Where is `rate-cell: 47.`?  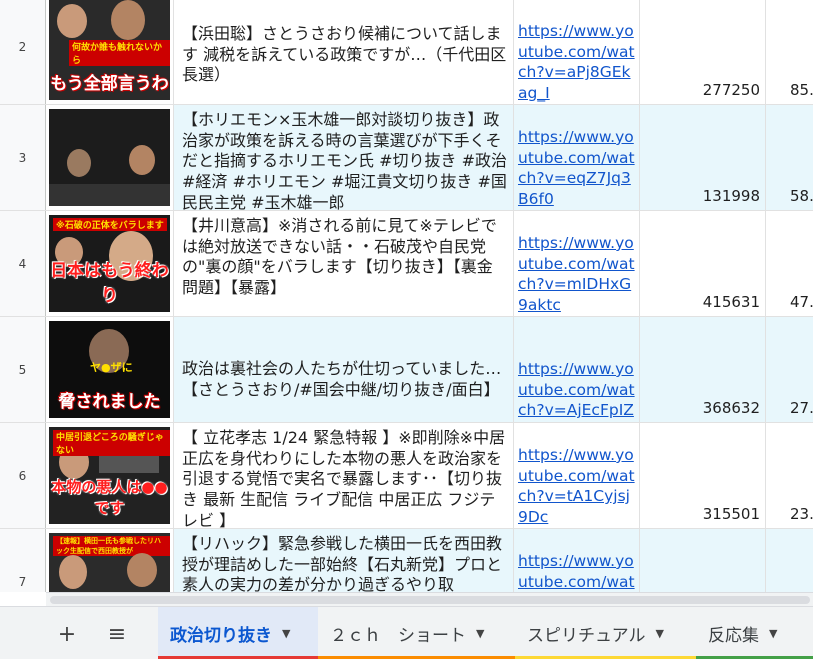 rate-cell: 47. is located at coordinates (789, 263).